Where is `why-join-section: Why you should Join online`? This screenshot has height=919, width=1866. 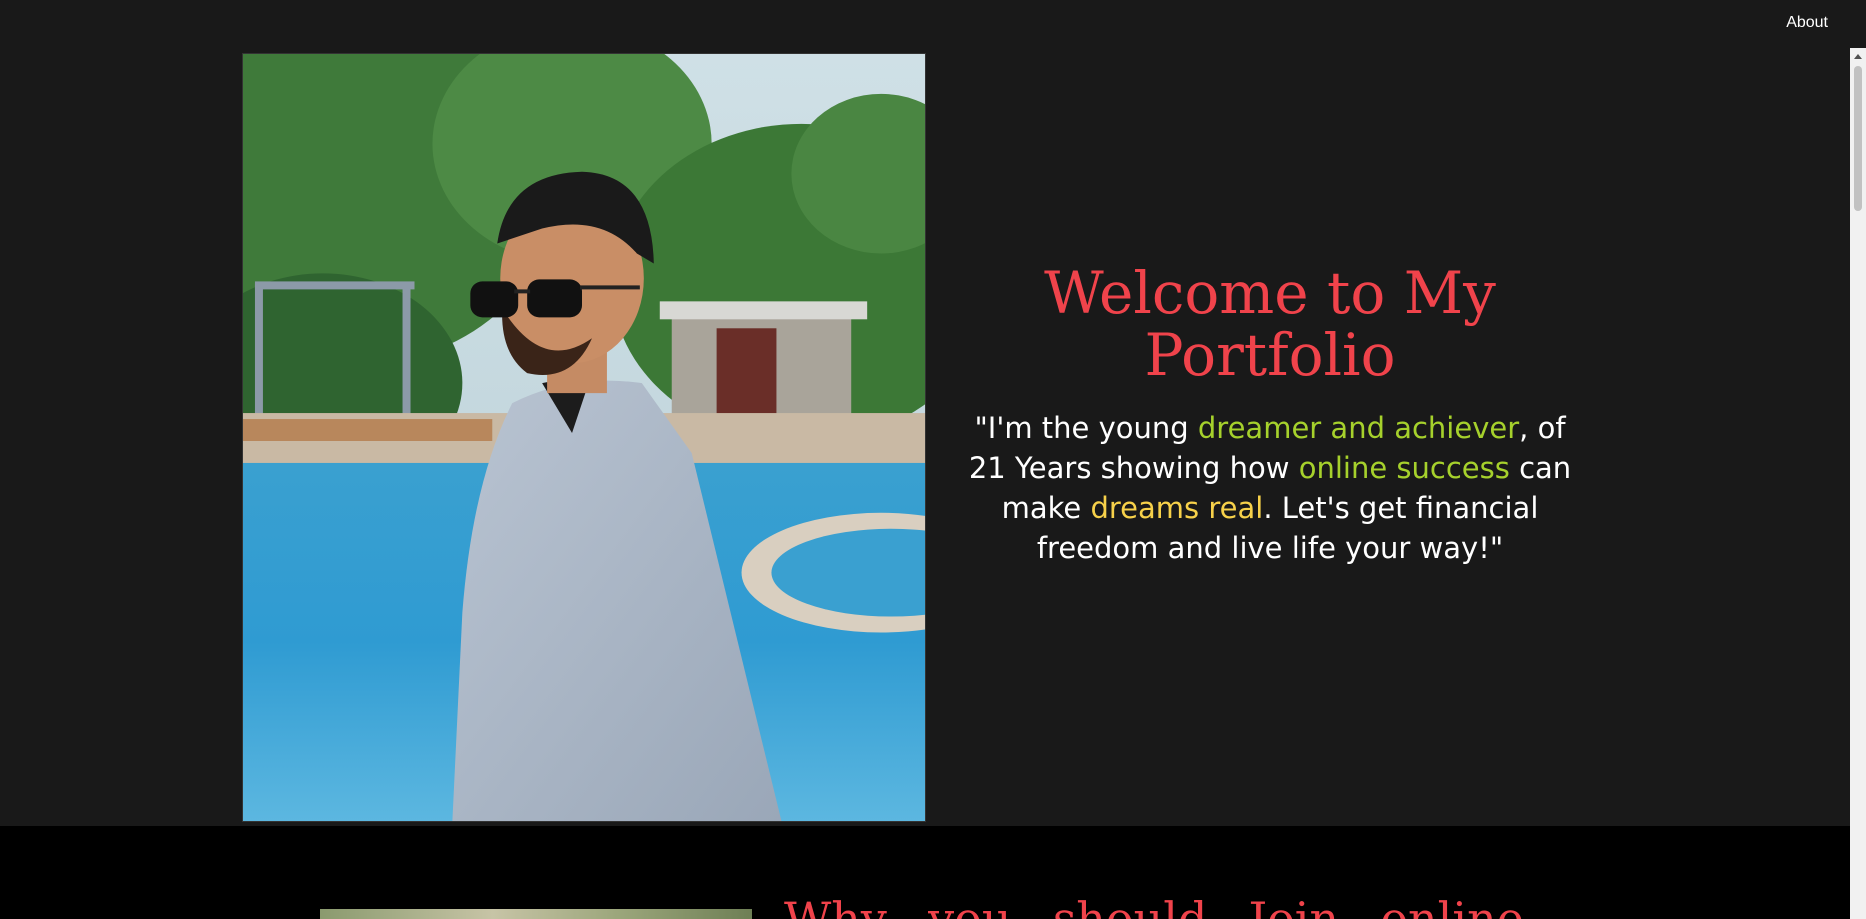
why-join-section: Why you should Join online is located at coordinates (925, 872).